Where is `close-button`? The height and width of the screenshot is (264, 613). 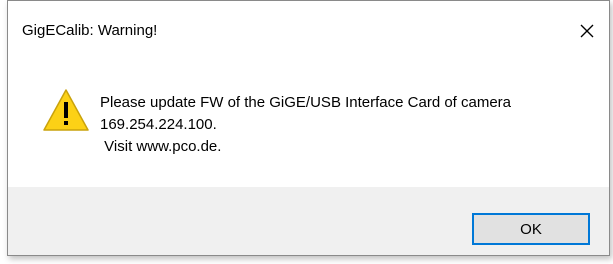 close-button is located at coordinates (587, 31).